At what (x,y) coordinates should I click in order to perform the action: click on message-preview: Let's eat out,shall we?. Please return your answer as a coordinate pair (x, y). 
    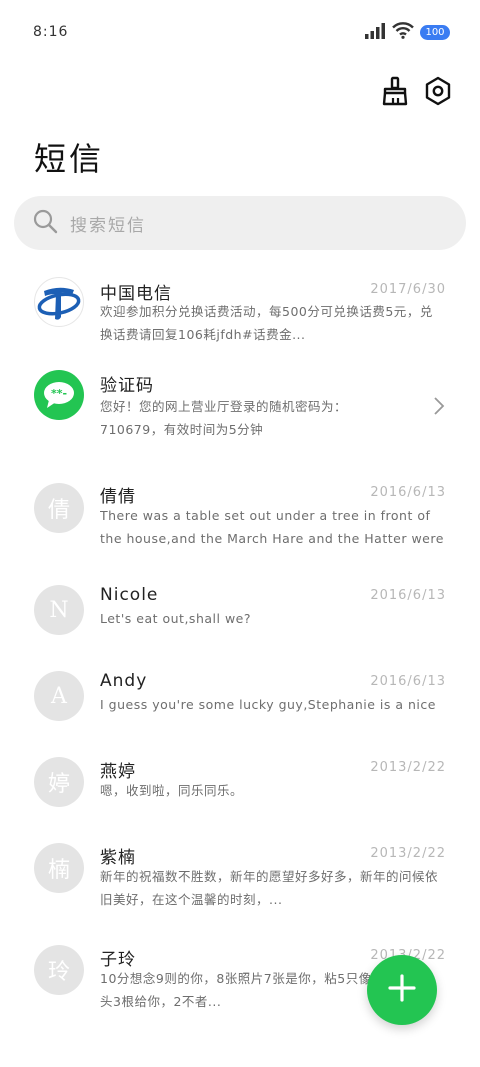
    Looking at the image, I should click on (175, 618).